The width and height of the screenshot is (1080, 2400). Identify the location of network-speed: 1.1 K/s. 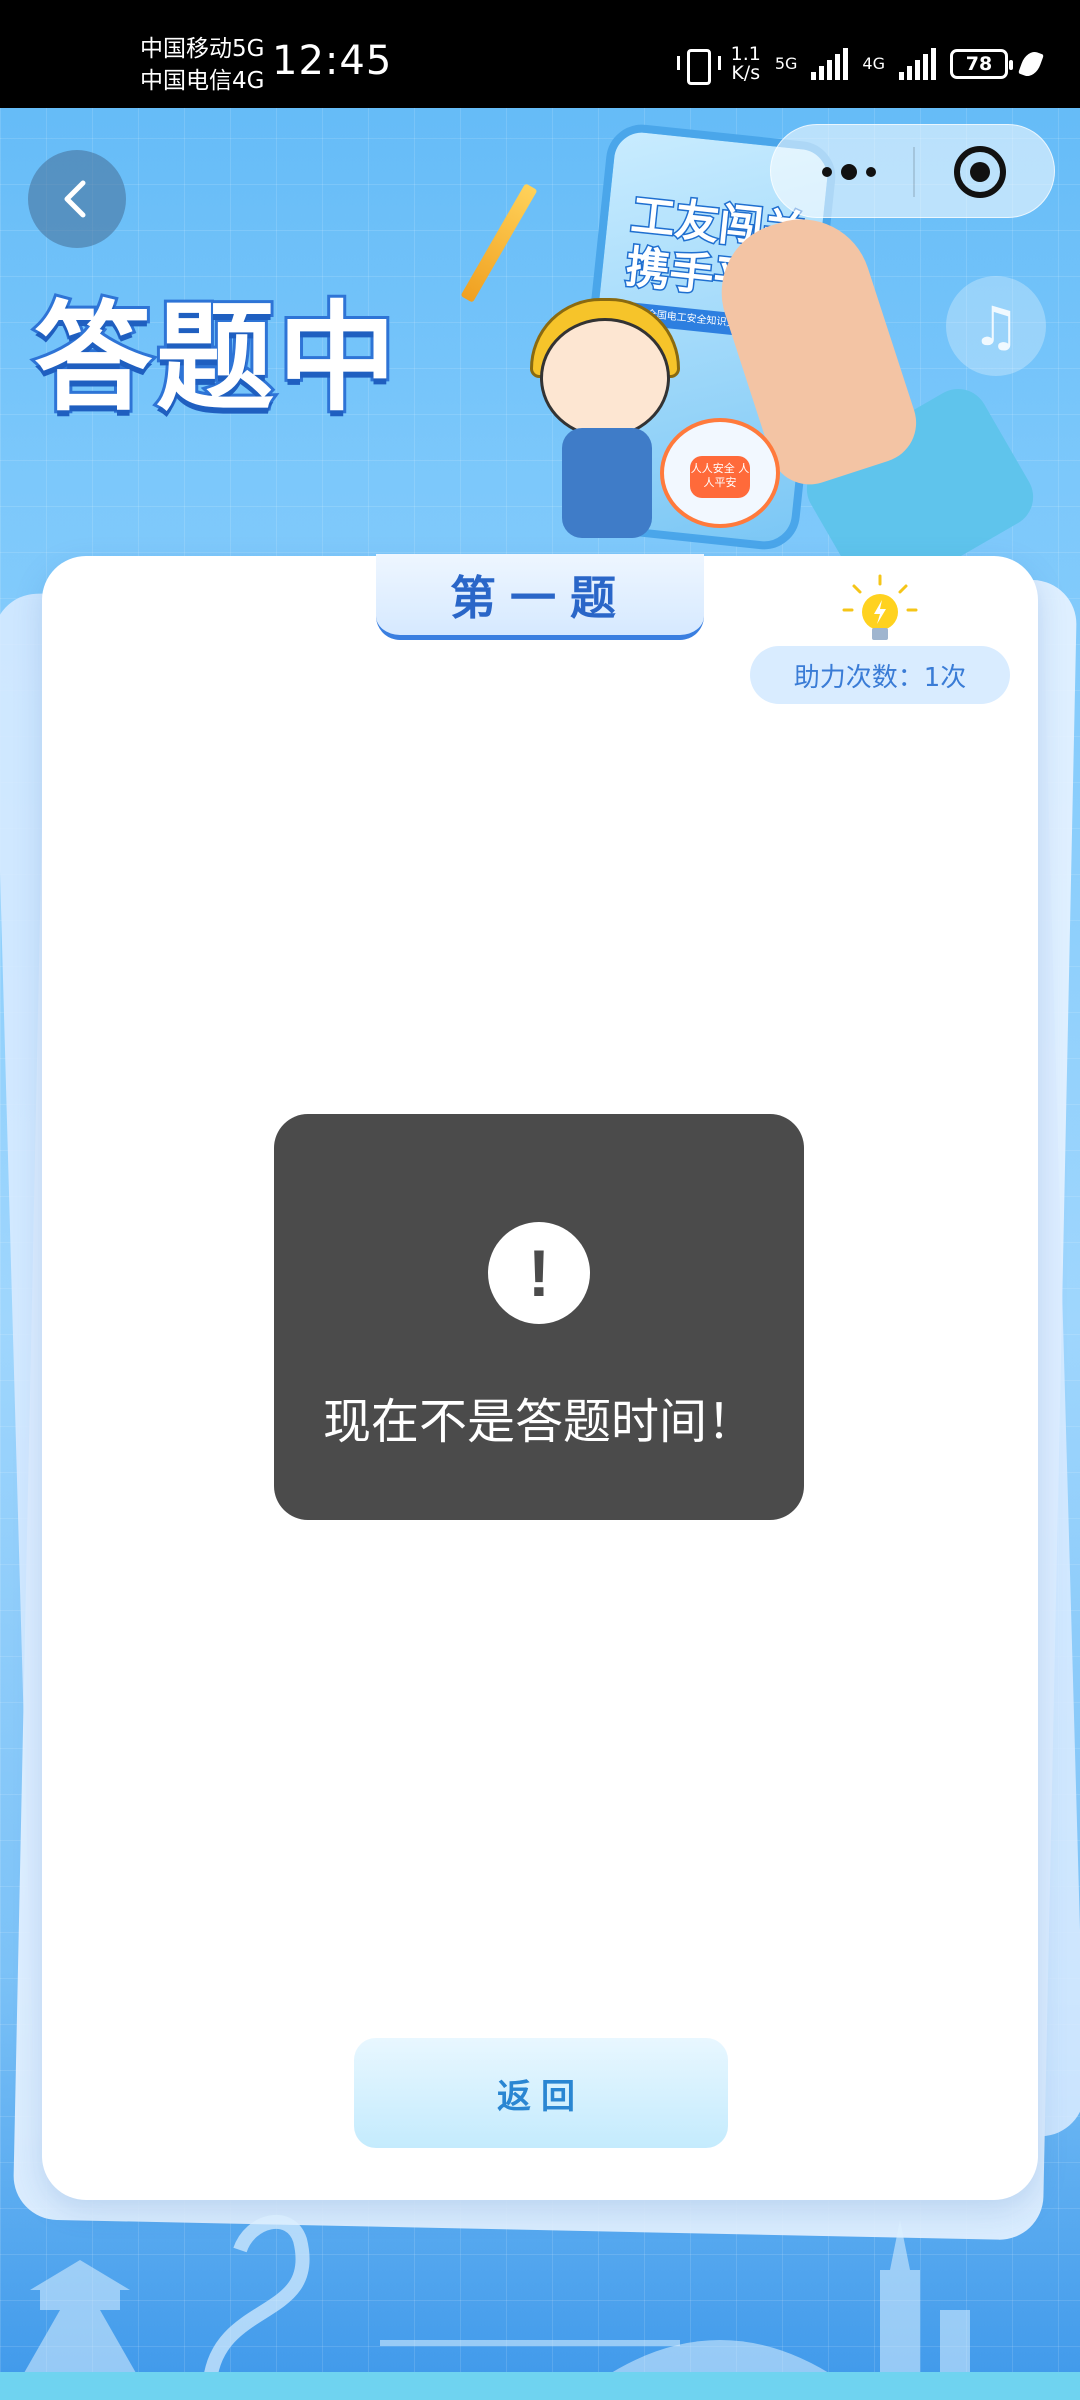
(746, 64).